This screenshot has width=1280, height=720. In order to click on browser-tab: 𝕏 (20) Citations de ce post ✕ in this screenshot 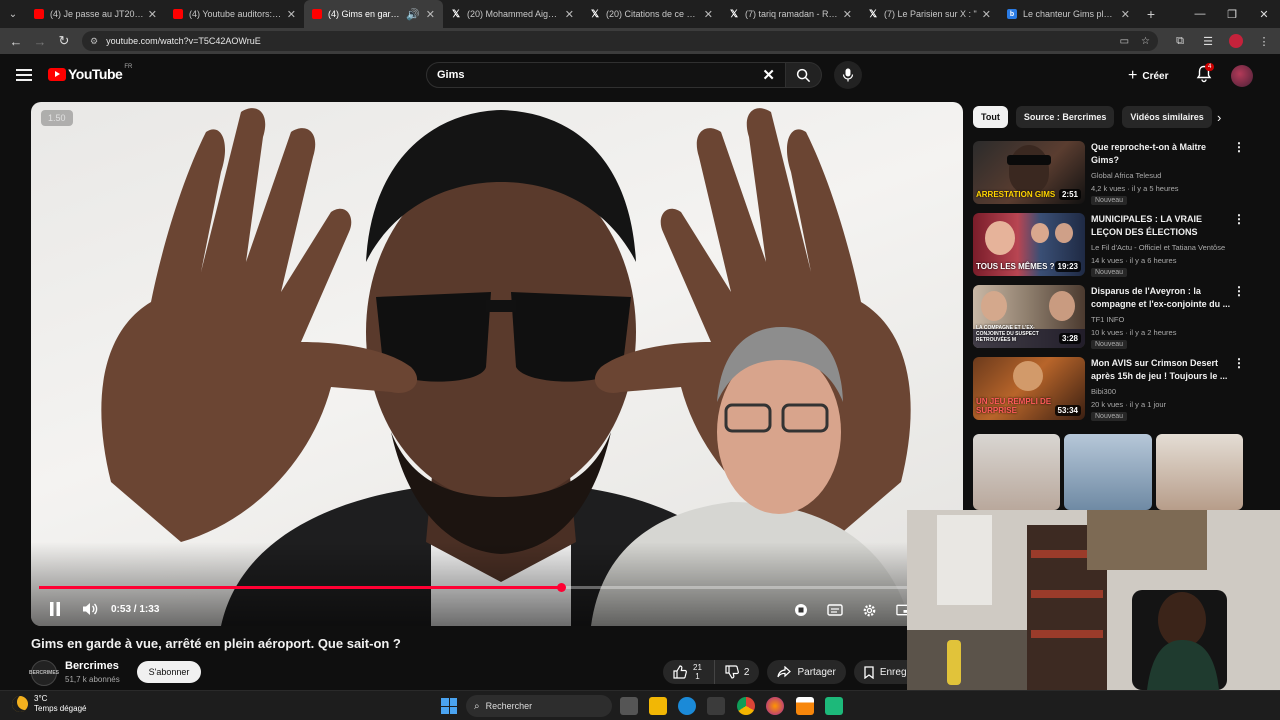, I will do `click(651, 14)`.